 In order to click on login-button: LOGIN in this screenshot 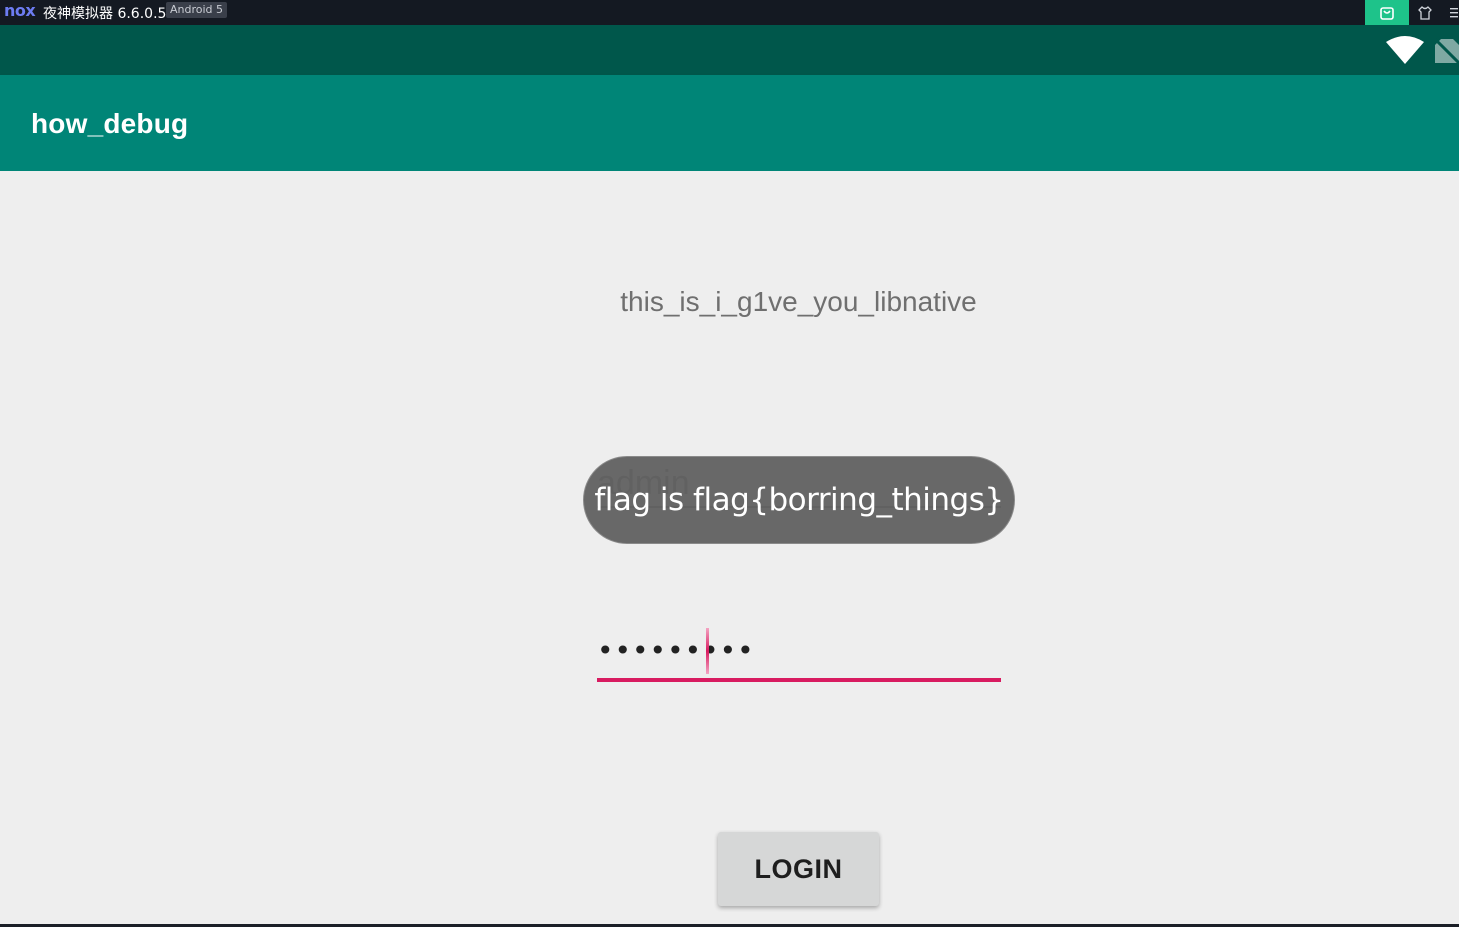, I will do `click(798, 869)`.